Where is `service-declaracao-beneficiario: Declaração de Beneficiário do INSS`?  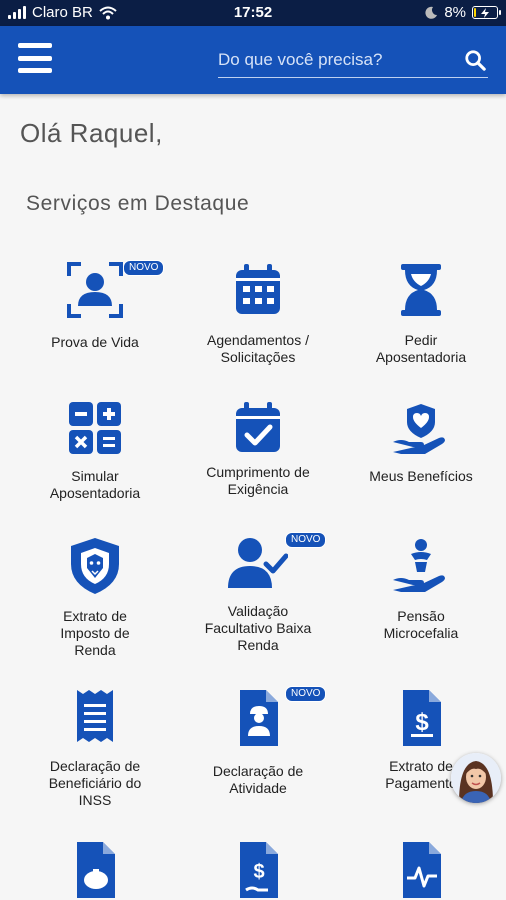 service-declaracao-beneficiario: Declaração de Beneficiário do INSS is located at coordinates (95, 745).